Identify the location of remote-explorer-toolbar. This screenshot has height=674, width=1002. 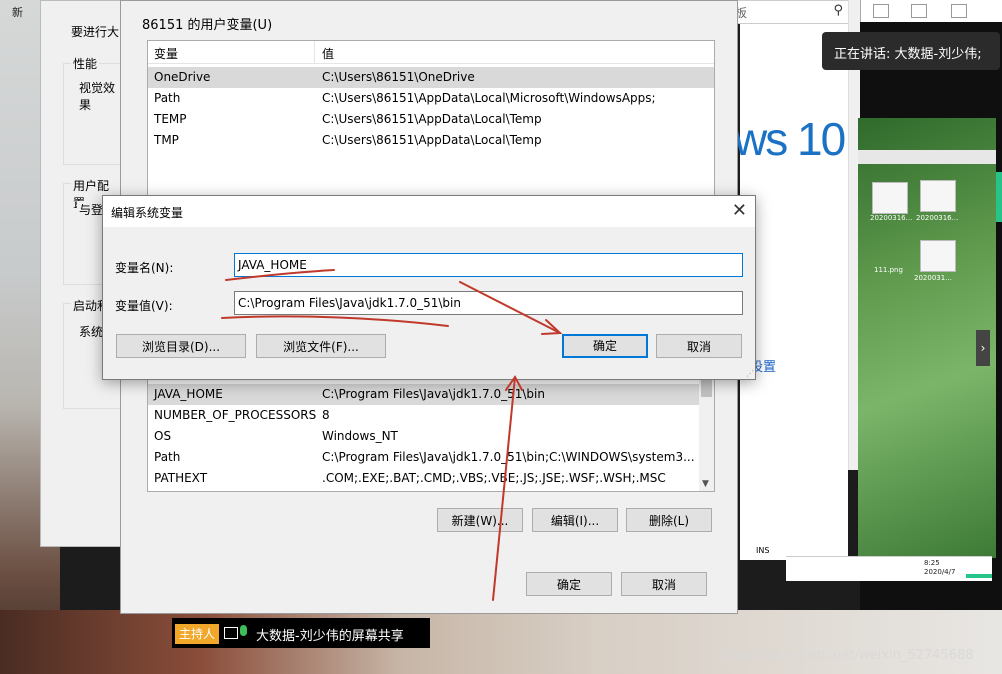
(927, 157).